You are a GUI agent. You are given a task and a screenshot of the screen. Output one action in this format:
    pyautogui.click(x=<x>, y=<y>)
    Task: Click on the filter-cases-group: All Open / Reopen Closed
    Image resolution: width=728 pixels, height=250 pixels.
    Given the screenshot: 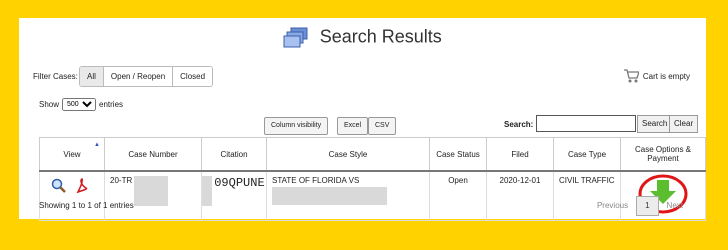 What is the action you would take?
    pyautogui.click(x=146, y=76)
    